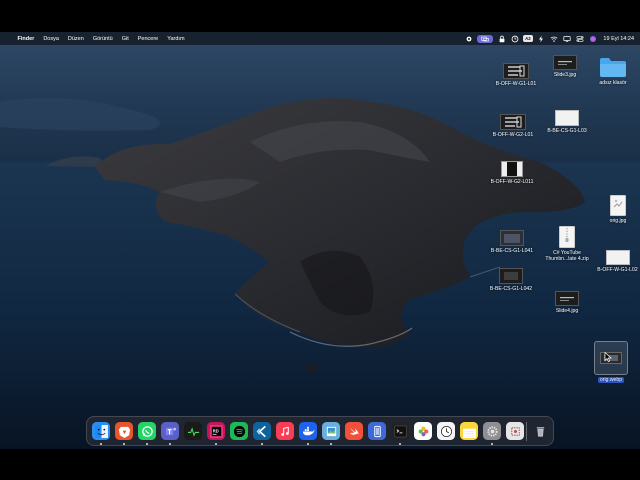 The height and width of the screenshot is (480, 640). I want to click on dock-swift, so click(354, 431).